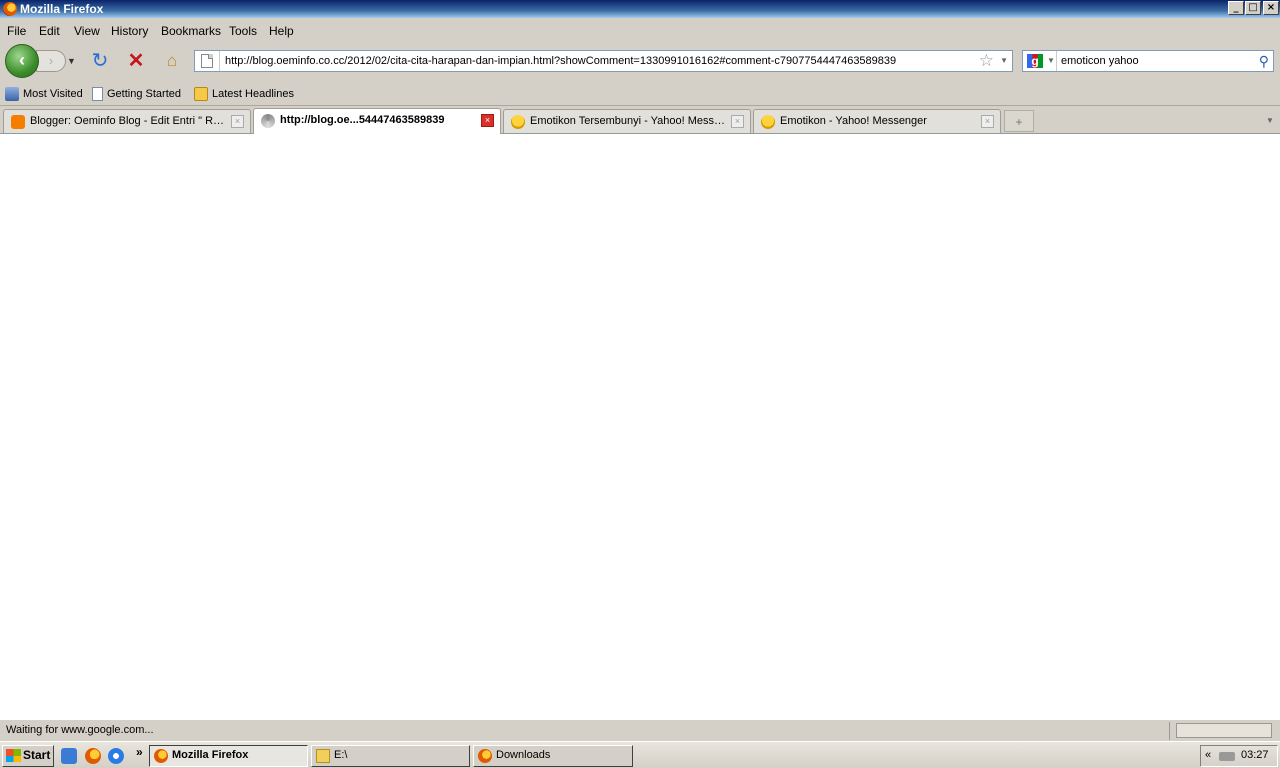 This screenshot has width=1280, height=768. What do you see at coordinates (116, 756) in the screenshot?
I see `media-player-icon` at bounding box center [116, 756].